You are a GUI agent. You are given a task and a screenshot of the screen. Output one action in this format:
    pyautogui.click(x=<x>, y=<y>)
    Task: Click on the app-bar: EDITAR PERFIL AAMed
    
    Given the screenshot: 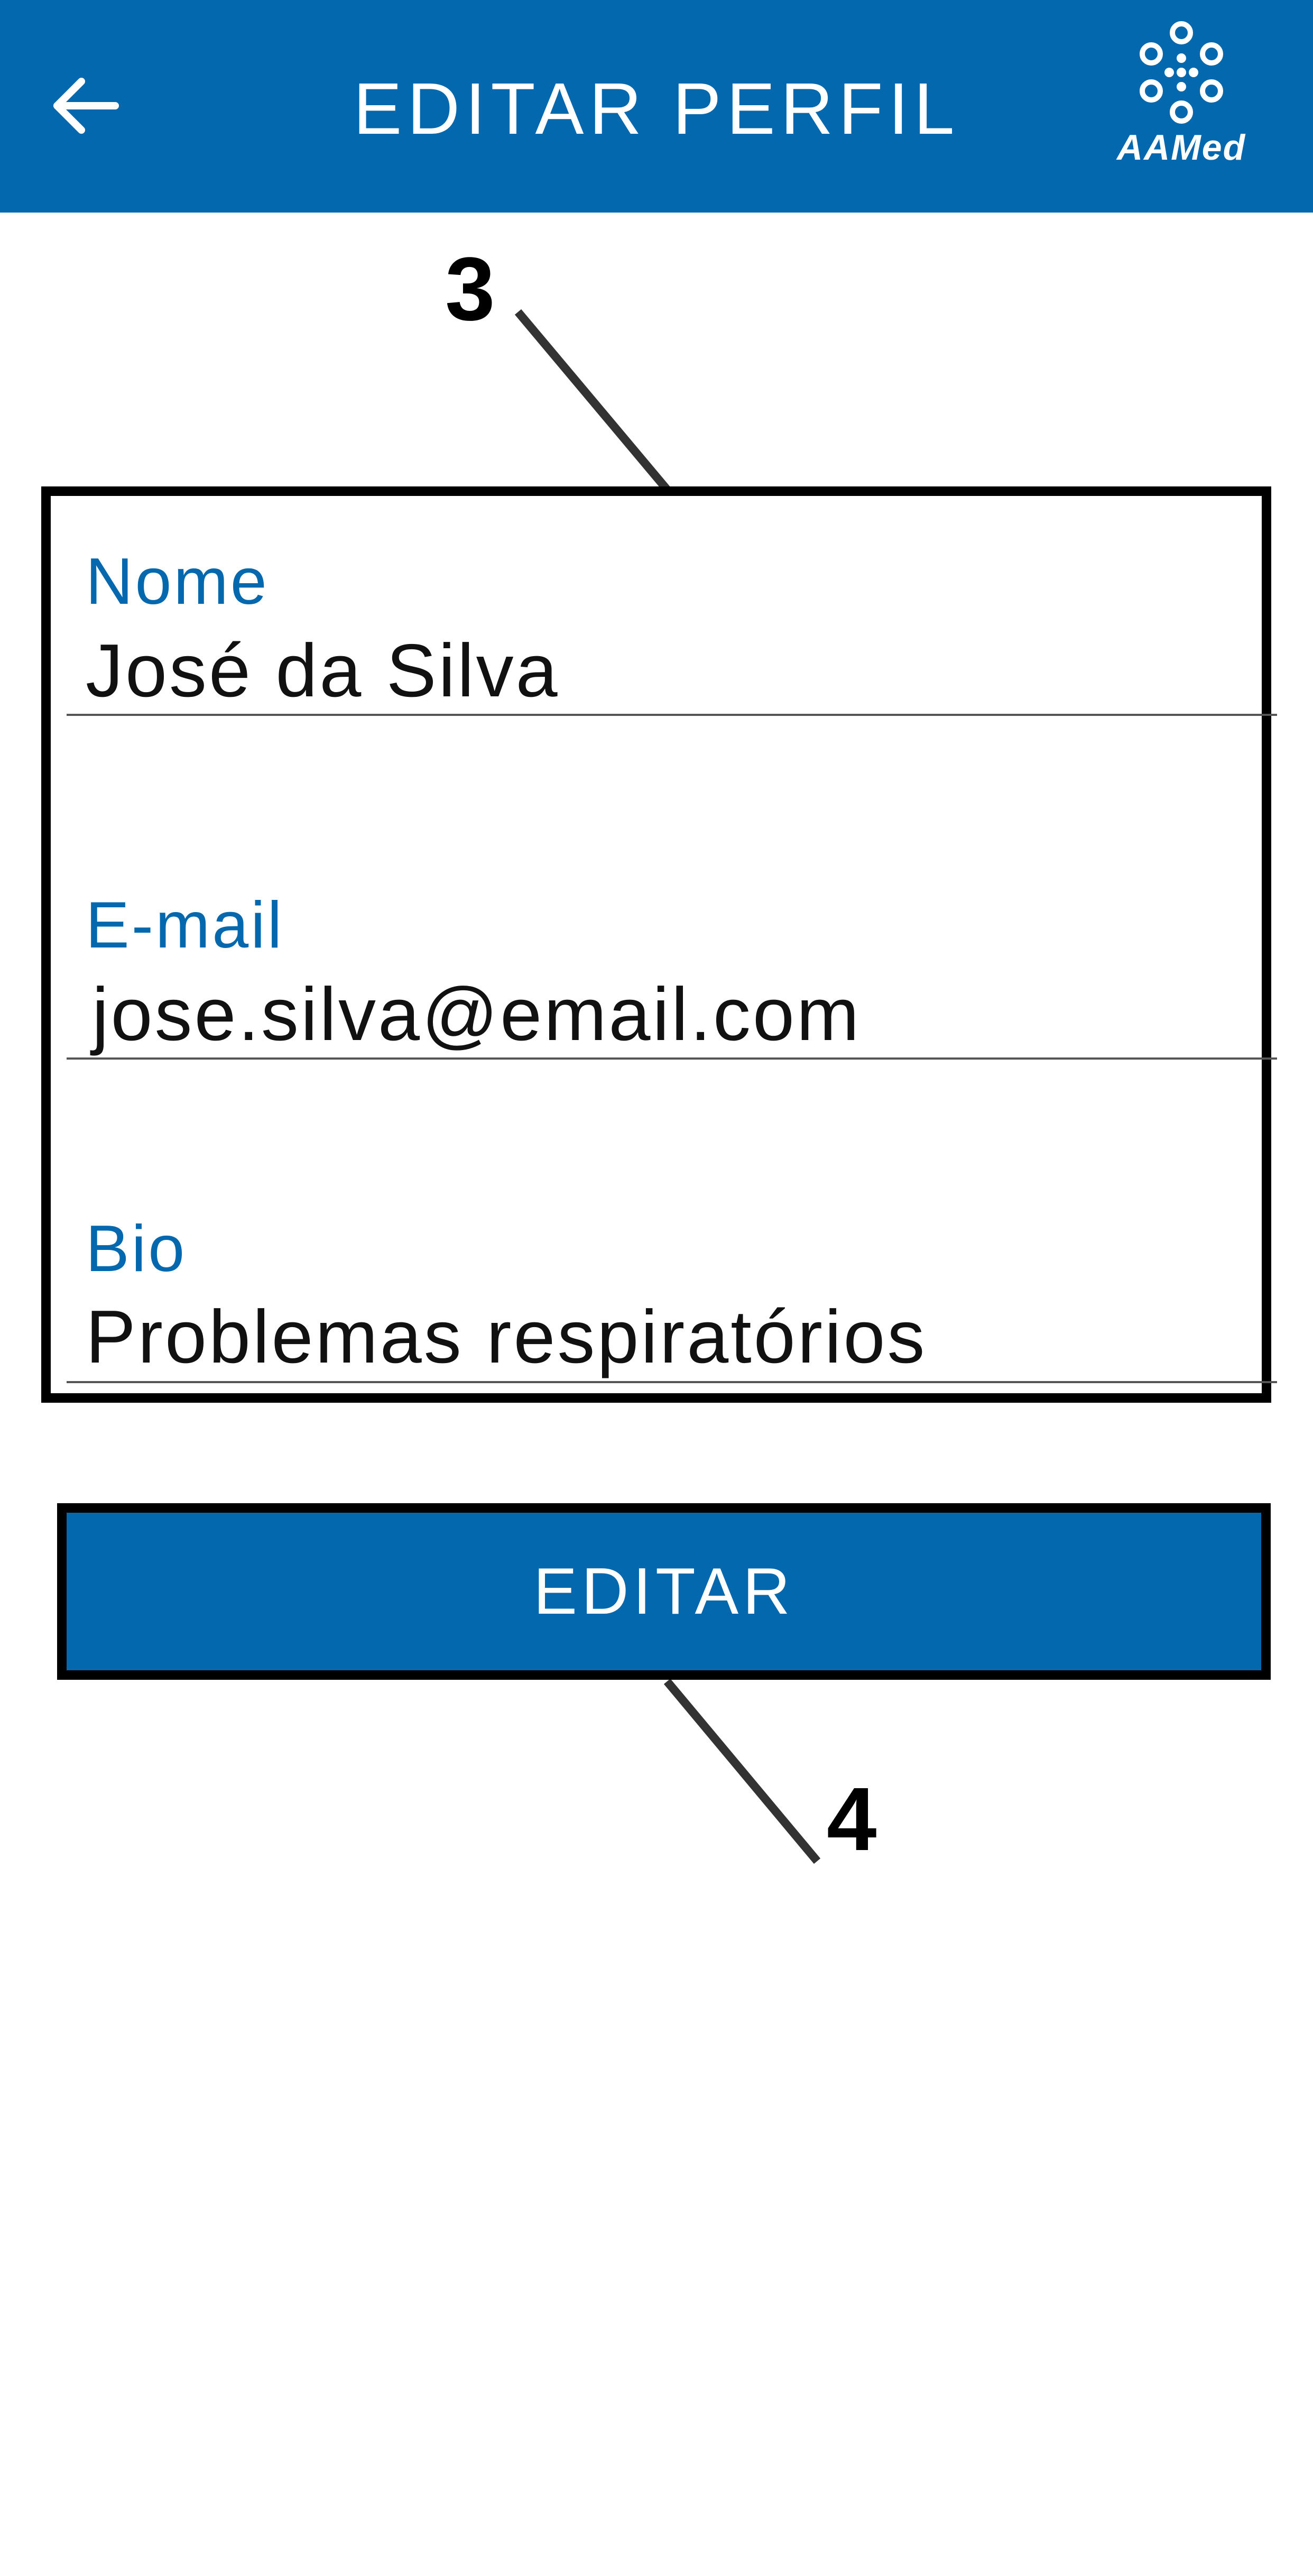 What is the action you would take?
    pyautogui.click(x=656, y=106)
    